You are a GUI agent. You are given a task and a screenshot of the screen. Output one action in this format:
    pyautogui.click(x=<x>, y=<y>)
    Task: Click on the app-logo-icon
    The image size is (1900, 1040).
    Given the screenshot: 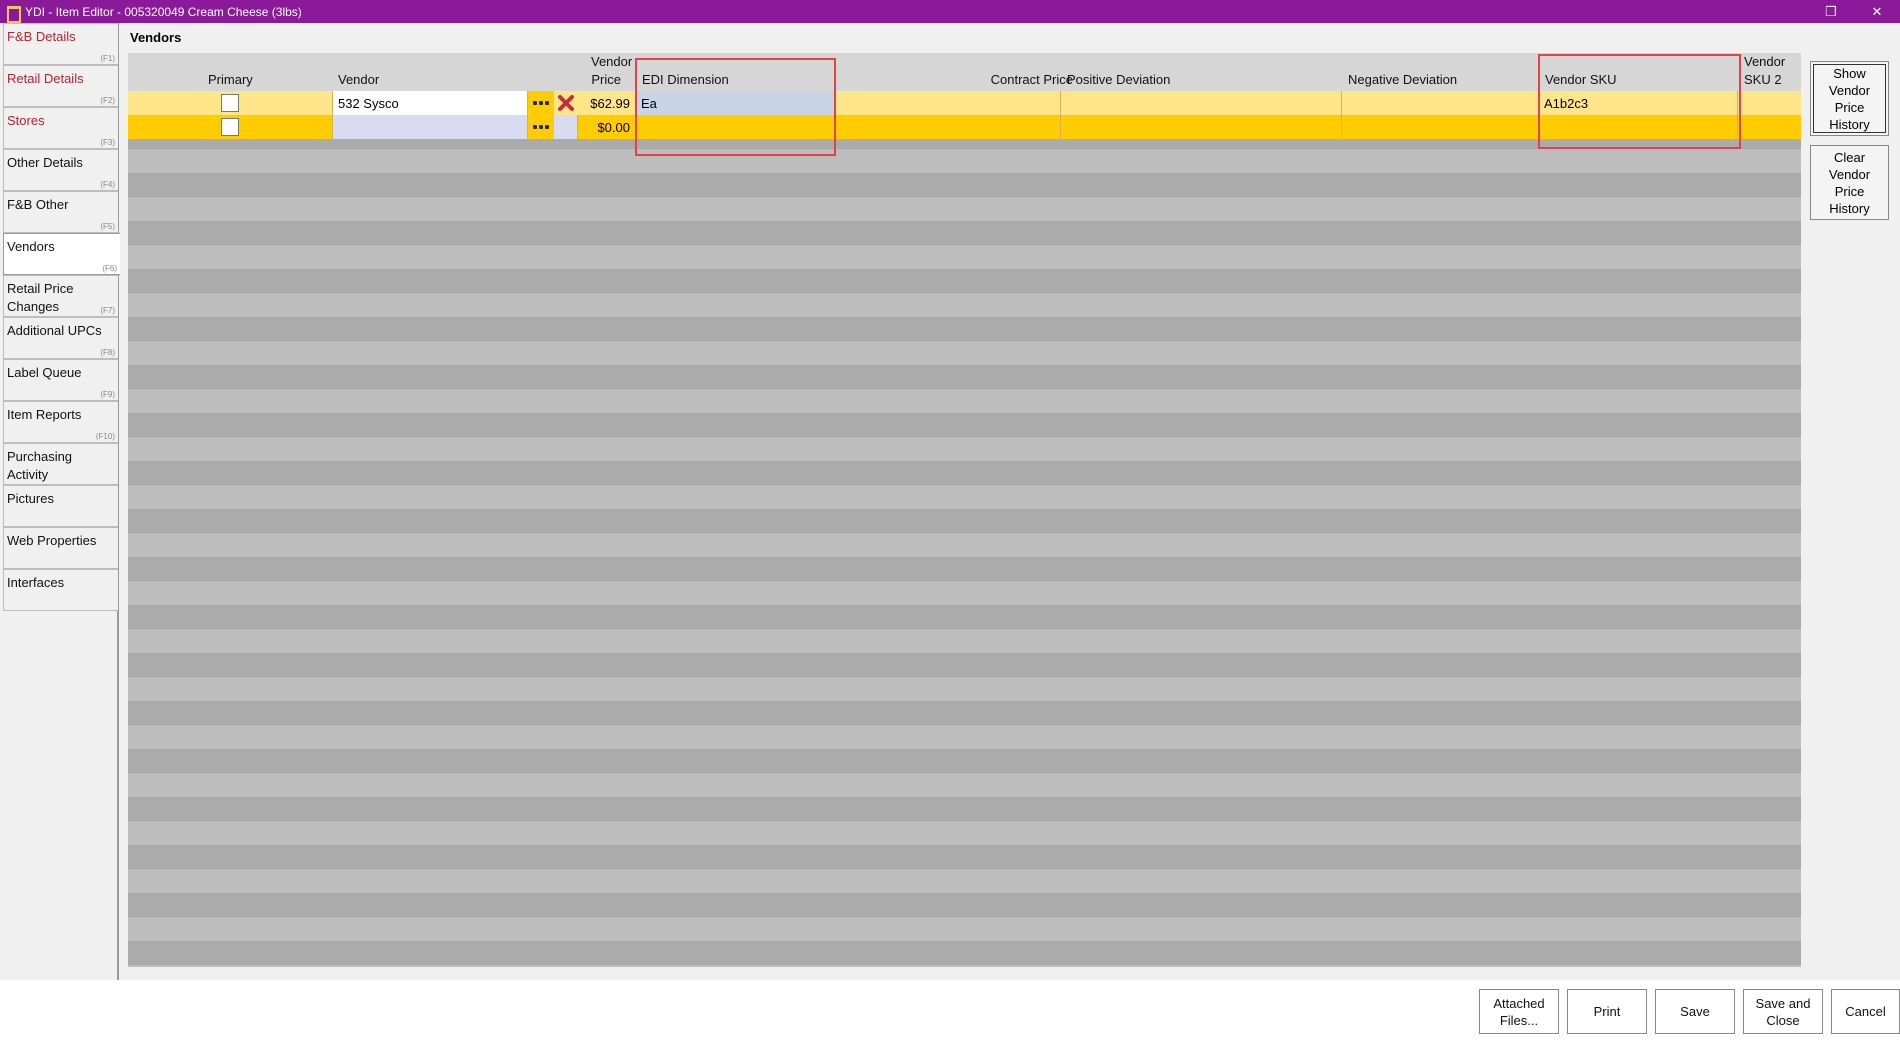 What is the action you would take?
    pyautogui.click(x=13, y=14)
    